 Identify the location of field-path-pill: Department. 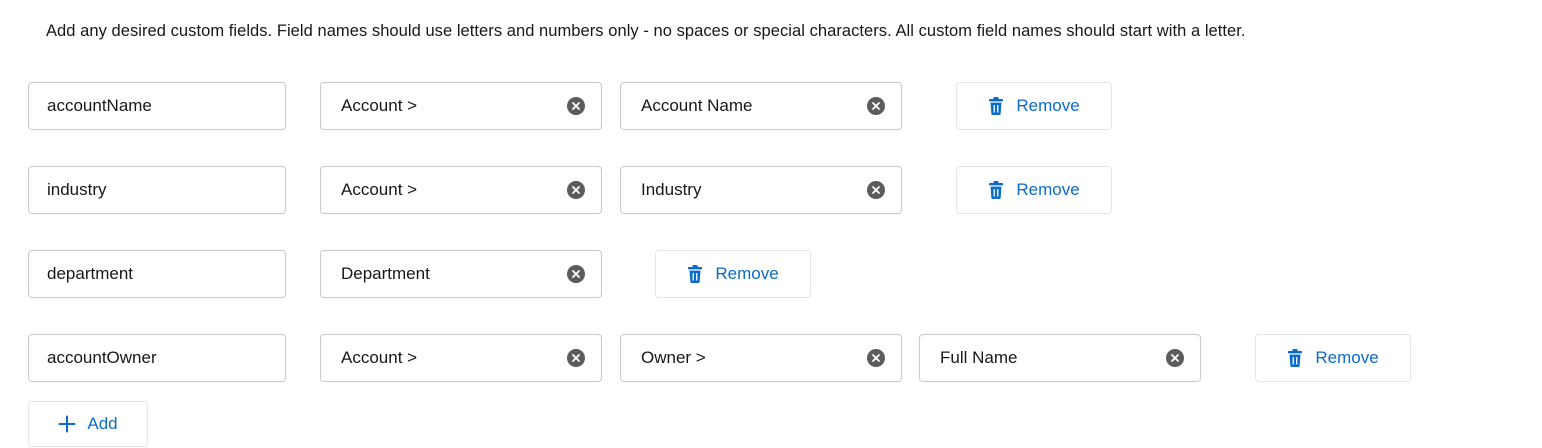
(461, 274).